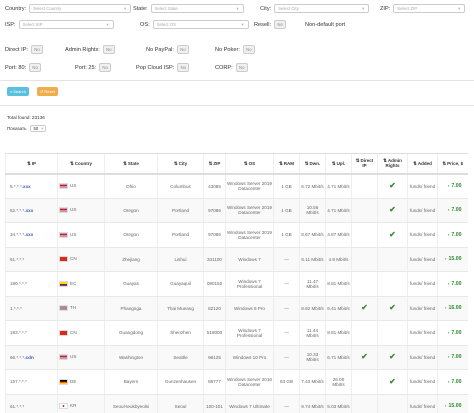 This screenshot has height=413, width=474. Describe the element at coordinates (131, 164) in the screenshot. I see `column-header: ⇅State` at that location.